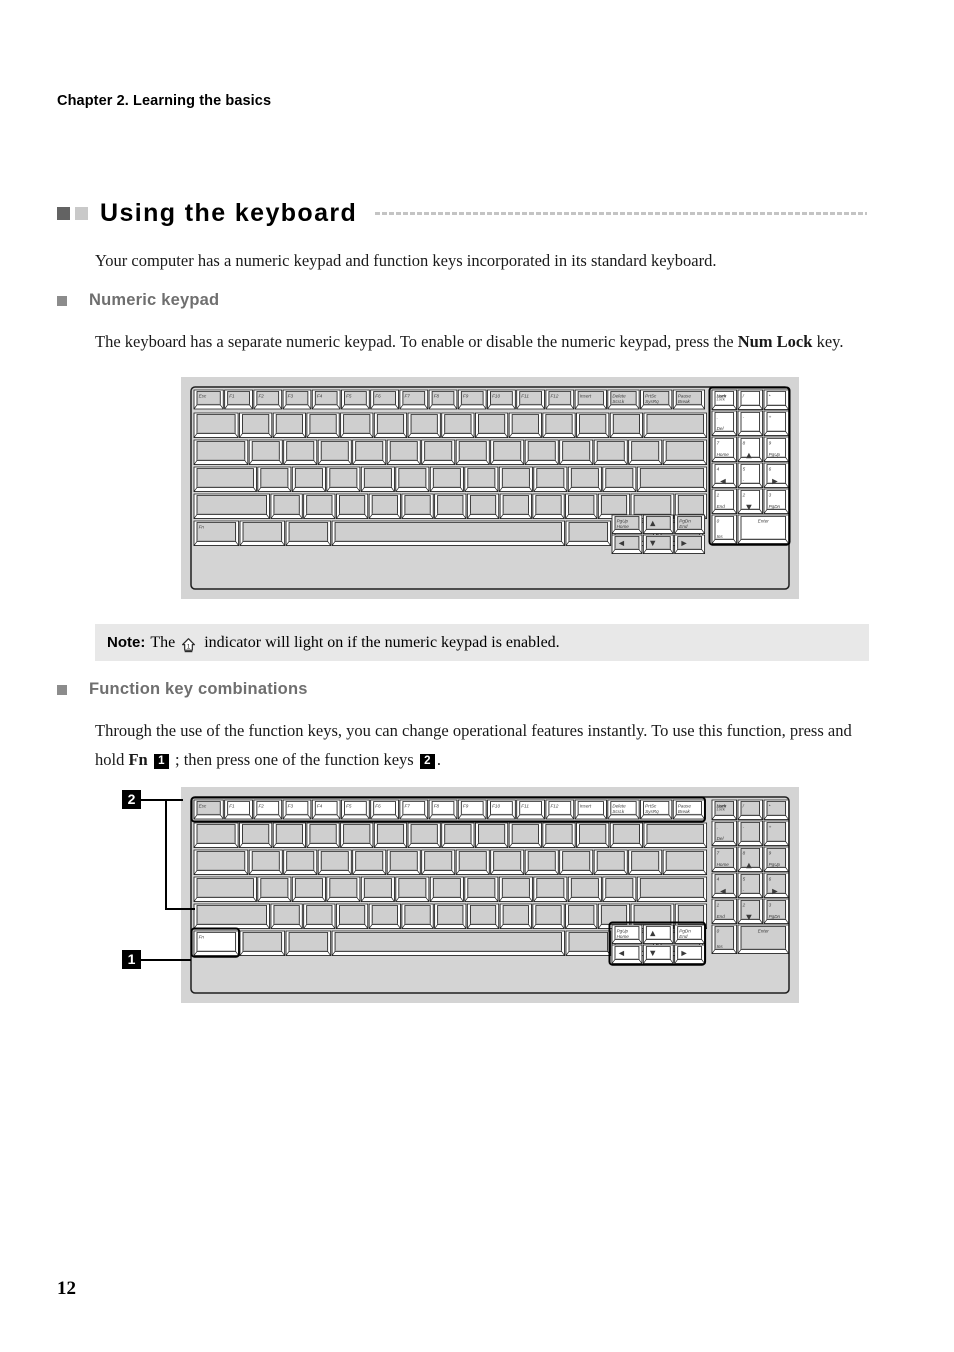  I want to click on svg-text: Ins, so click(720, 536).